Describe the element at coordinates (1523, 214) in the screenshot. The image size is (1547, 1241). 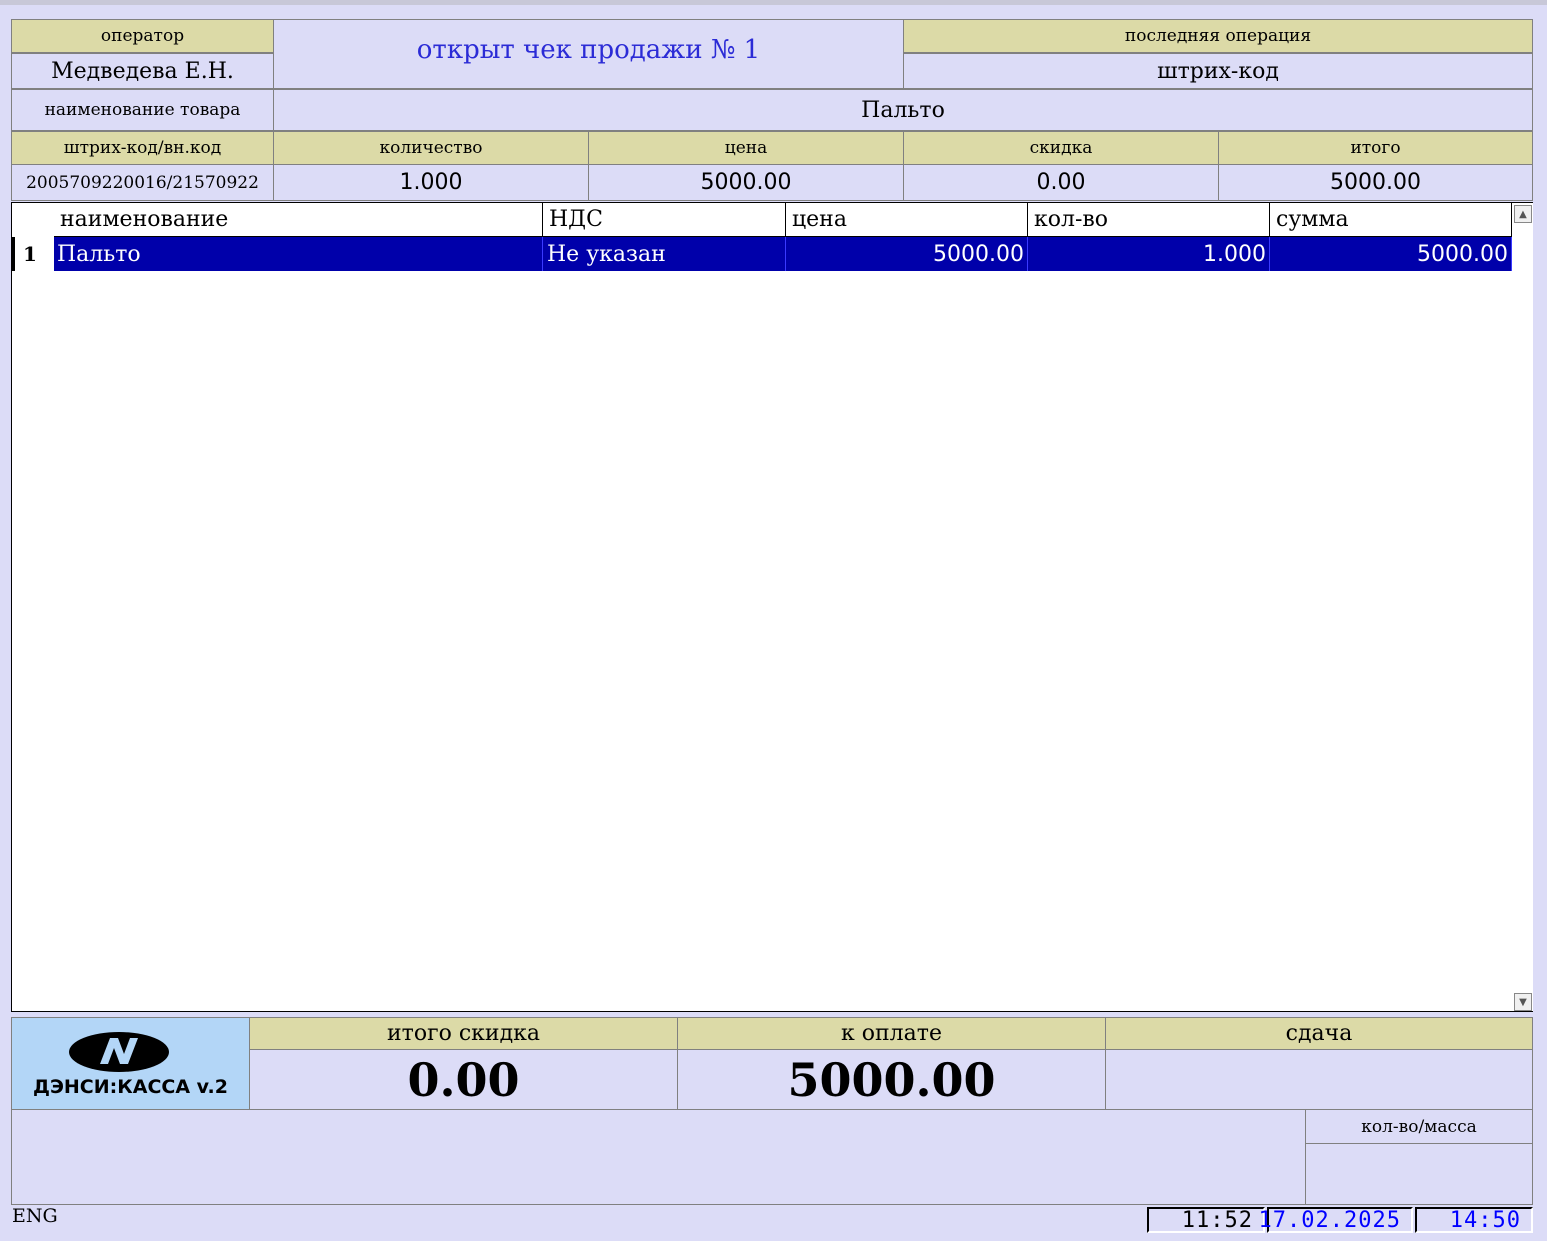
I see `scroll-up-icon: ▲` at that location.